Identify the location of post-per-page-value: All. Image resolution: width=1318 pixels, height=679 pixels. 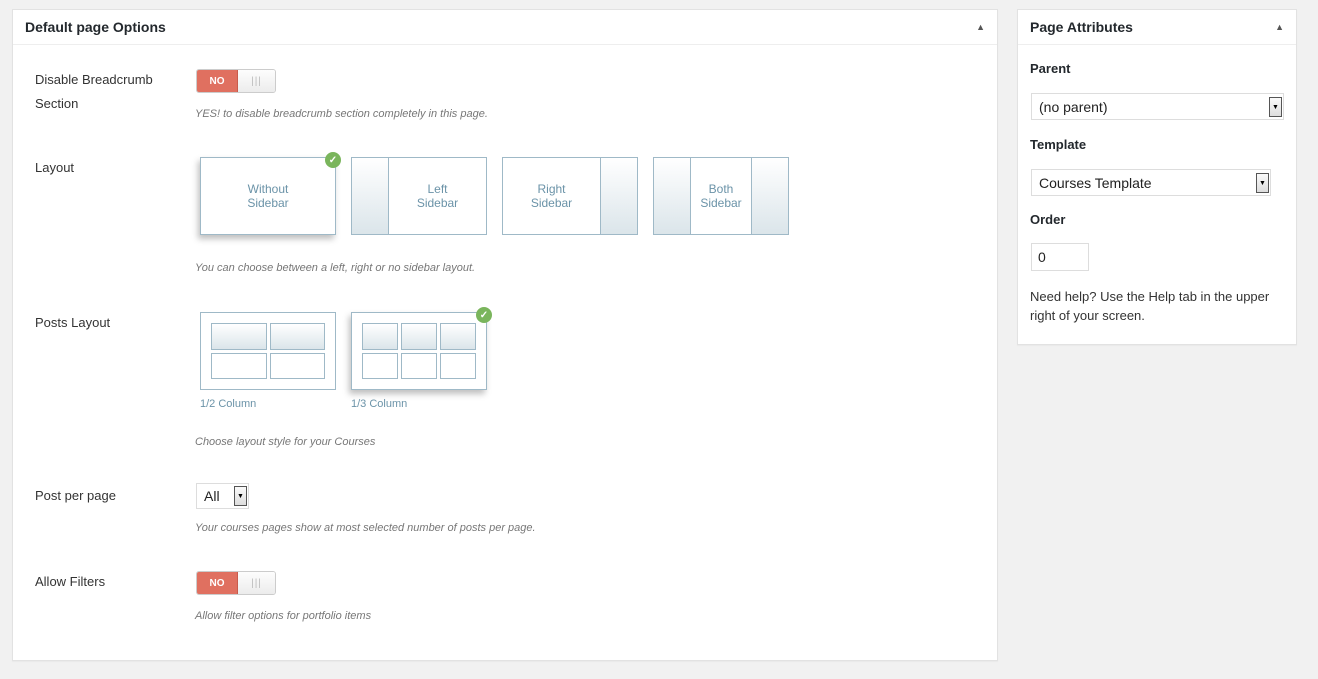
(212, 496).